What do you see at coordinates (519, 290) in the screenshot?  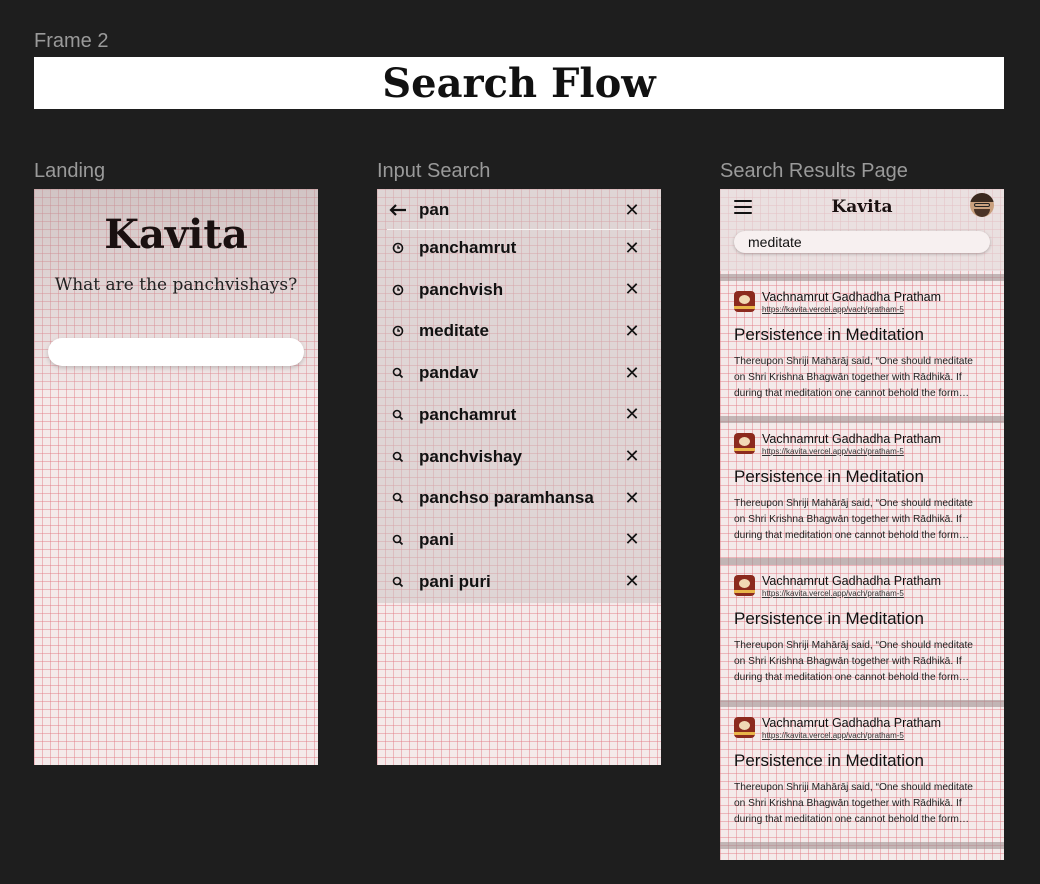 I see `suggestion-item: panchvish ✕` at bounding box center [519, 290].